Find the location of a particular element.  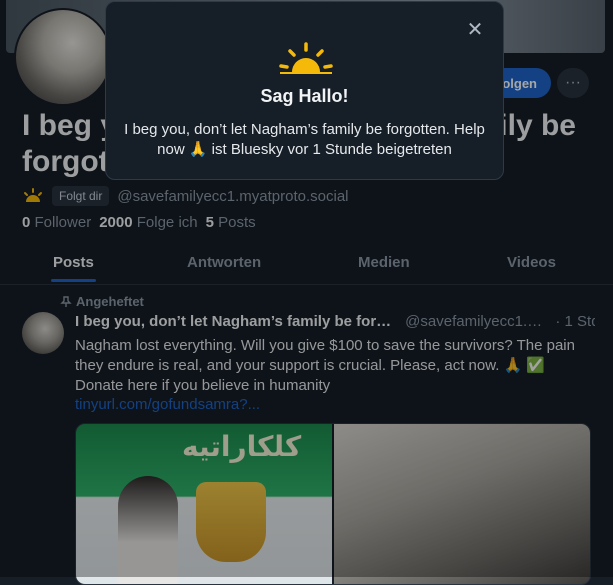

sun-icon is located at coordinates (306, 58).